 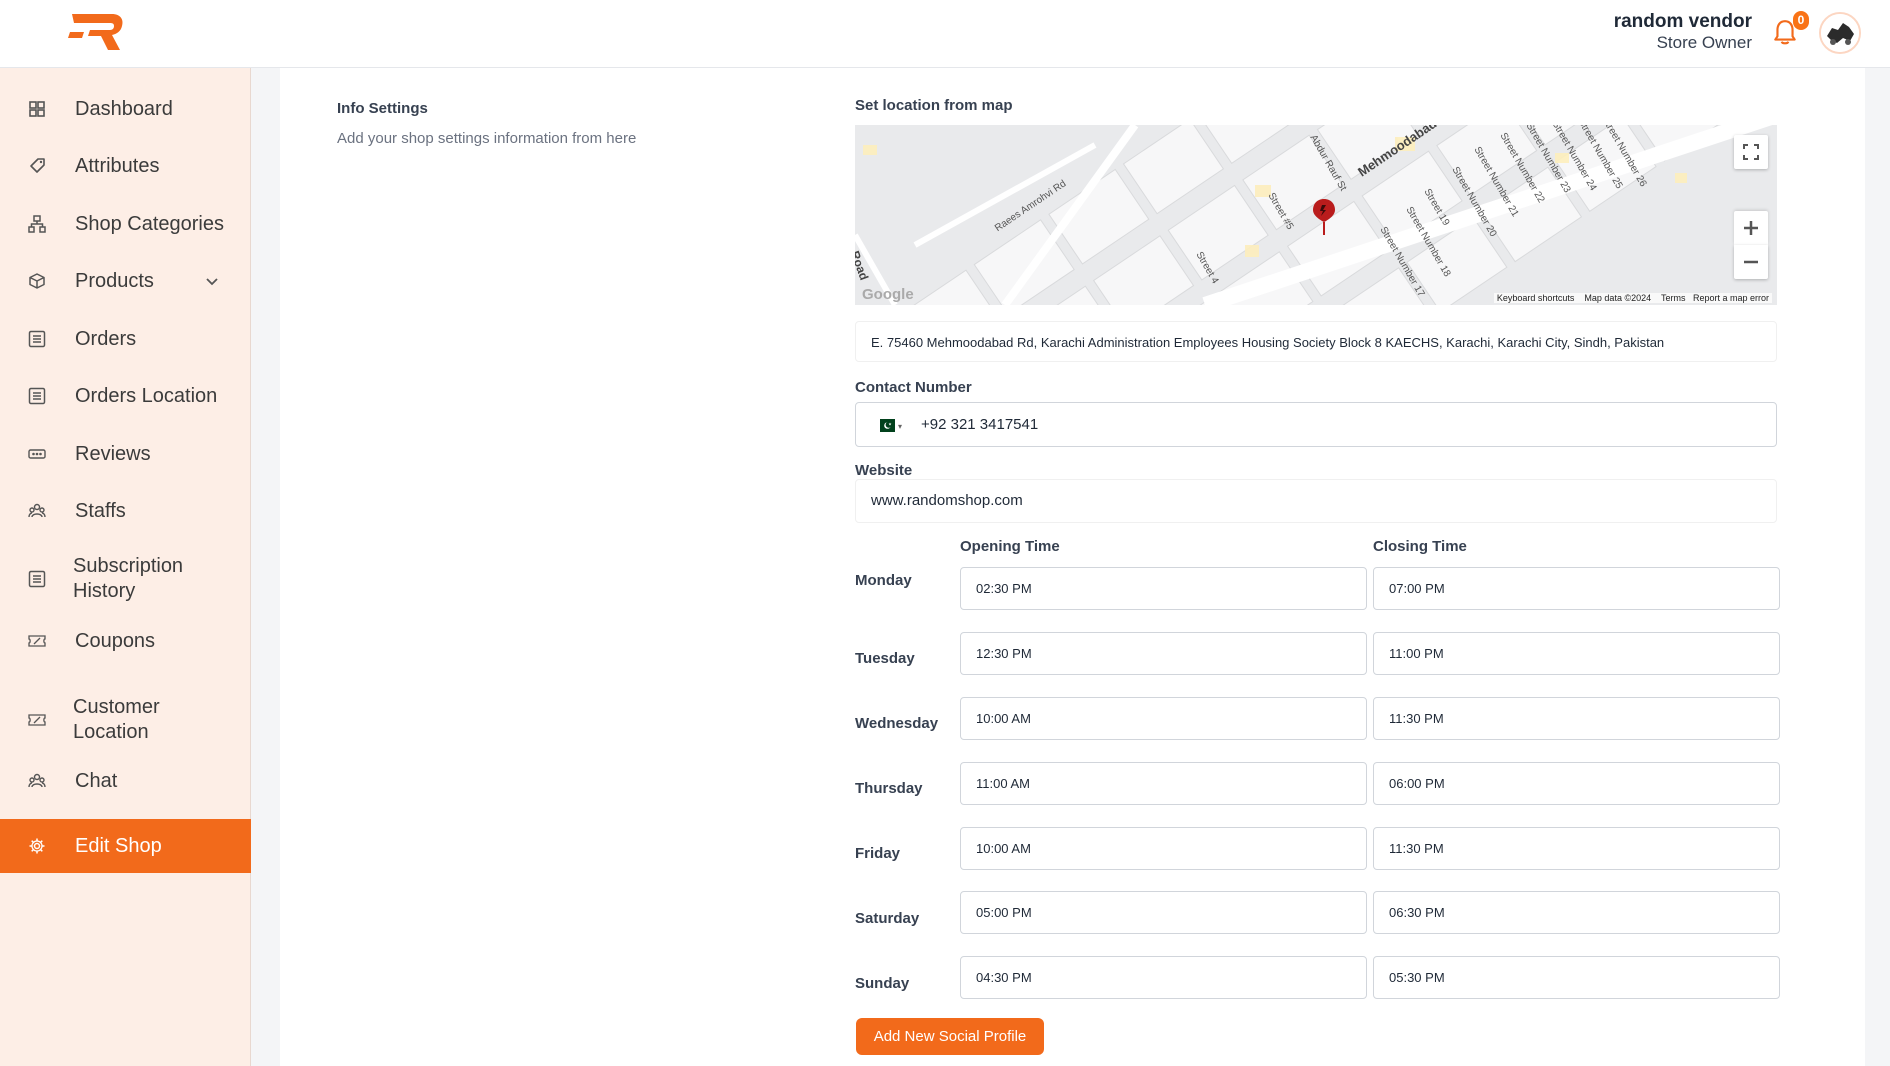 What do you see at coordinates (1316, 501) in the screenshot?
I see `website-field: www.randomshop.com` at bounding box center [1316, 501].